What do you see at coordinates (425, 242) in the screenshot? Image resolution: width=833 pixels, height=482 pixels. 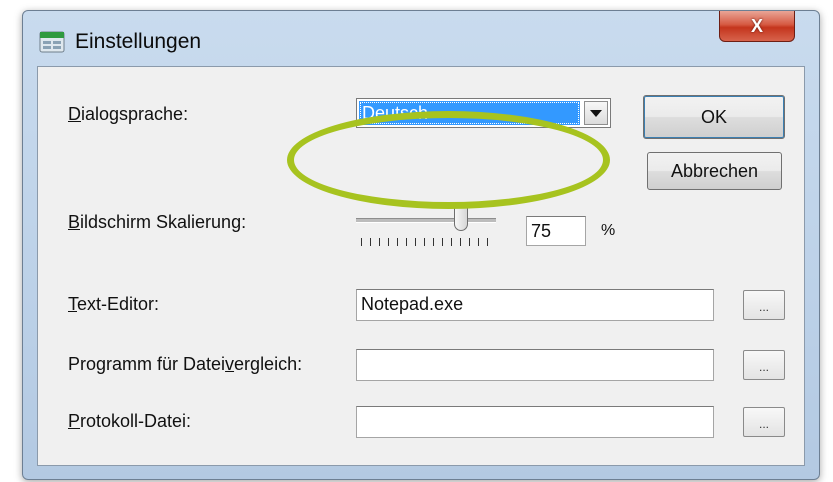 I see `slider-ticks` at bounding box center [425, 242].